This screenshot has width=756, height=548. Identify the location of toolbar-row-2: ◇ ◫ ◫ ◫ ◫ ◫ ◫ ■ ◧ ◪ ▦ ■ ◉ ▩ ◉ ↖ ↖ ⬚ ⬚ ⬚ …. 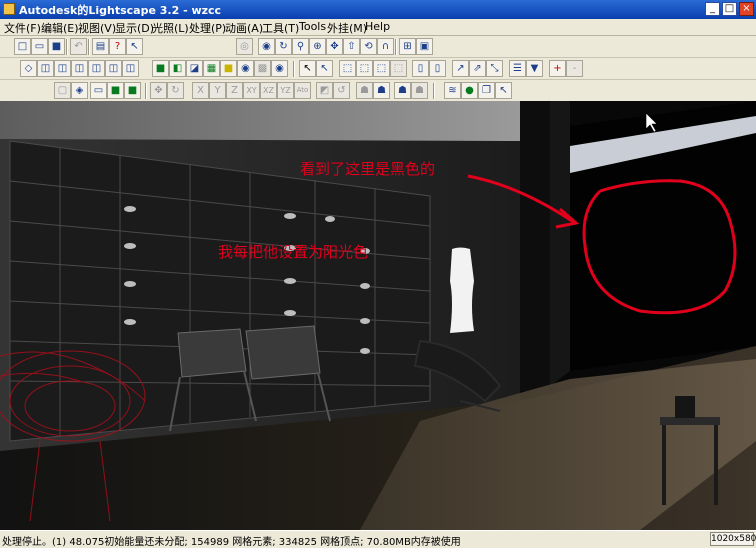
(378, 69).